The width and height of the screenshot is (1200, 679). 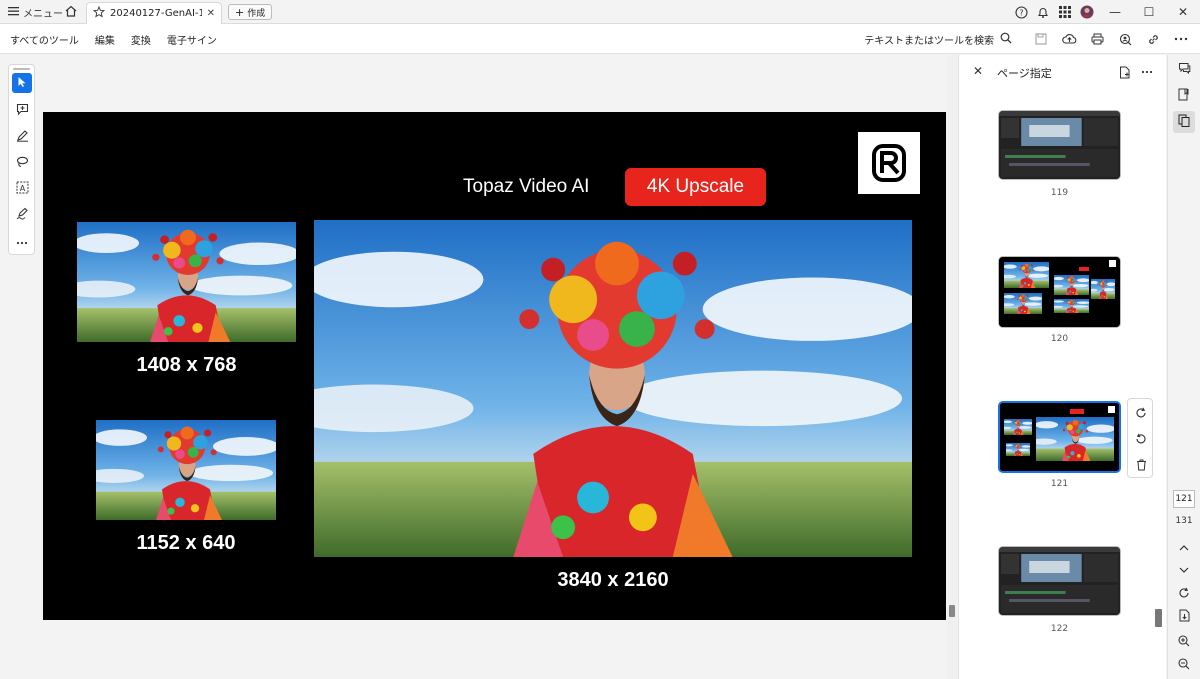 I want to click on rotate-counterclockwise-icon, so click(x=1141, y=439).